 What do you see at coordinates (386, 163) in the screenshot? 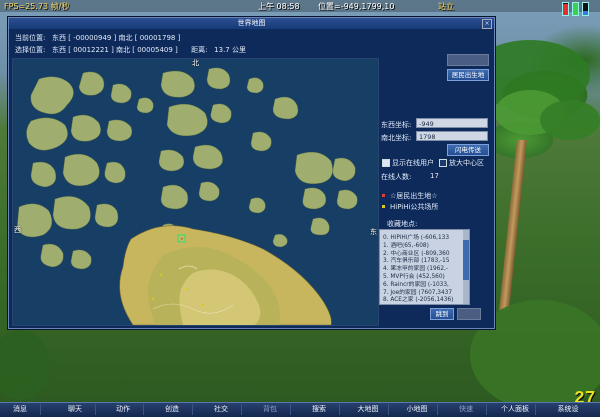
I see `show-online-checkbox` at bounding box center [386, 163].